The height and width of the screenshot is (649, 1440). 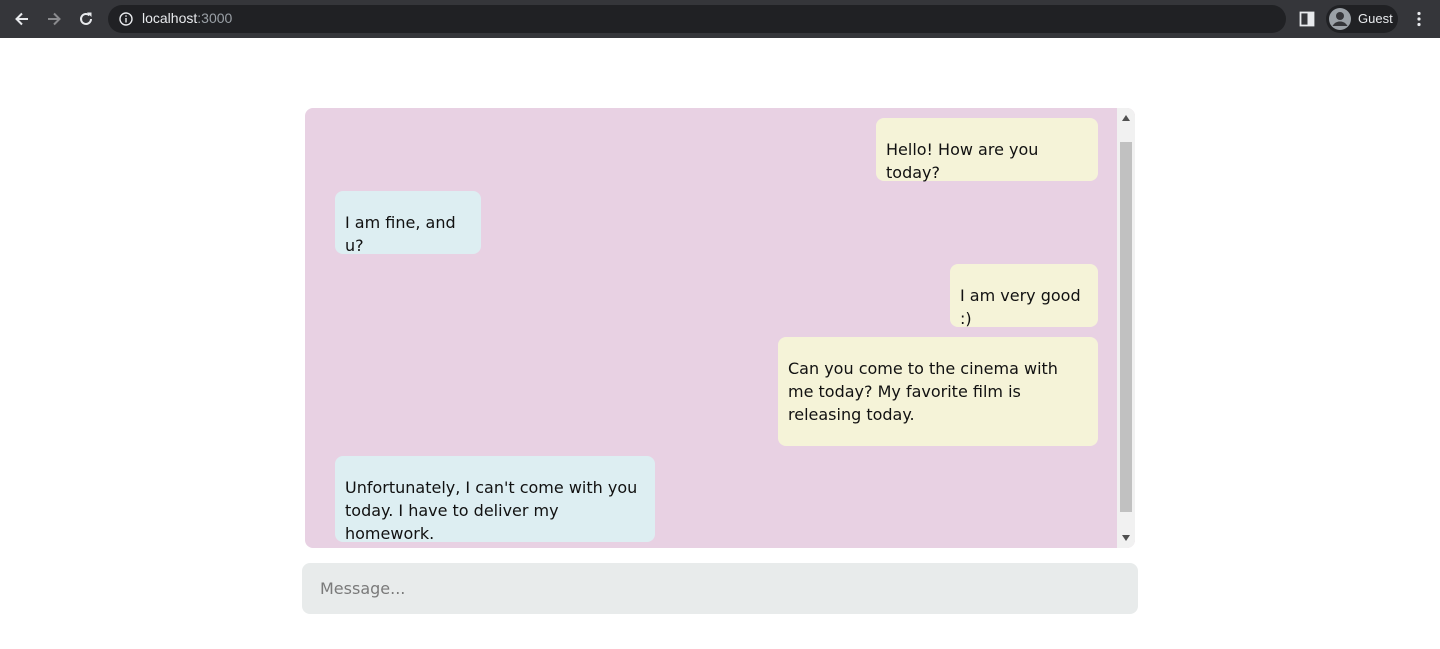 I want to click on address-url: localhost:3000, so click(x=187, y=18).